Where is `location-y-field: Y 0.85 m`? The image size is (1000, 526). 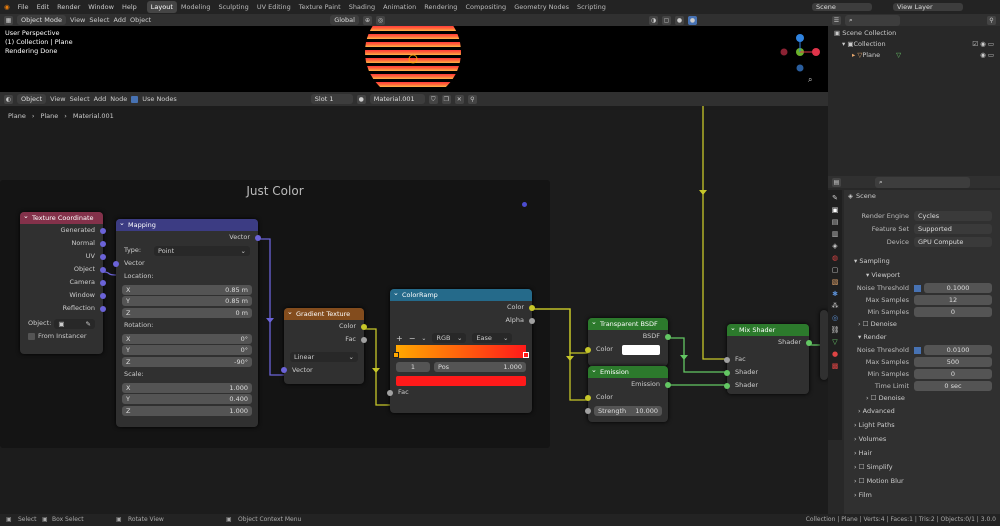
location-y-field: Y 0.85 m is located at coordinates (187, 301).